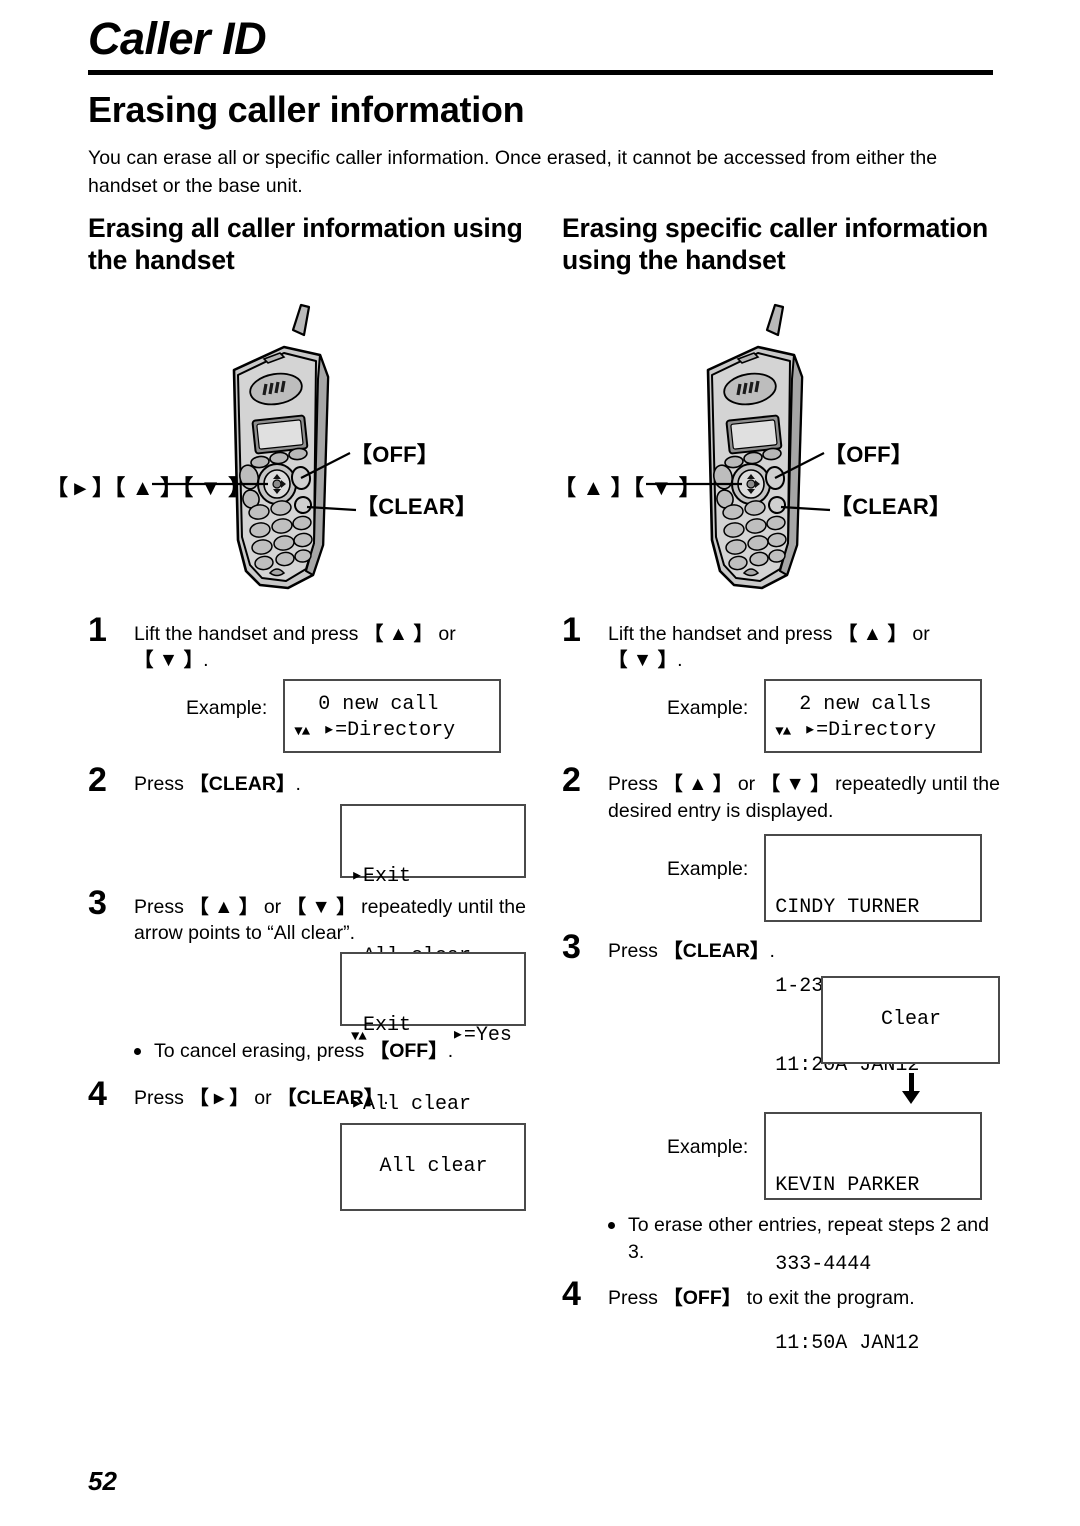 The image size is (1080, 1526). Describe the element at coordinates (366, 704) in the screenshot. I see `lcd-line-1: 0 new call` at that location.